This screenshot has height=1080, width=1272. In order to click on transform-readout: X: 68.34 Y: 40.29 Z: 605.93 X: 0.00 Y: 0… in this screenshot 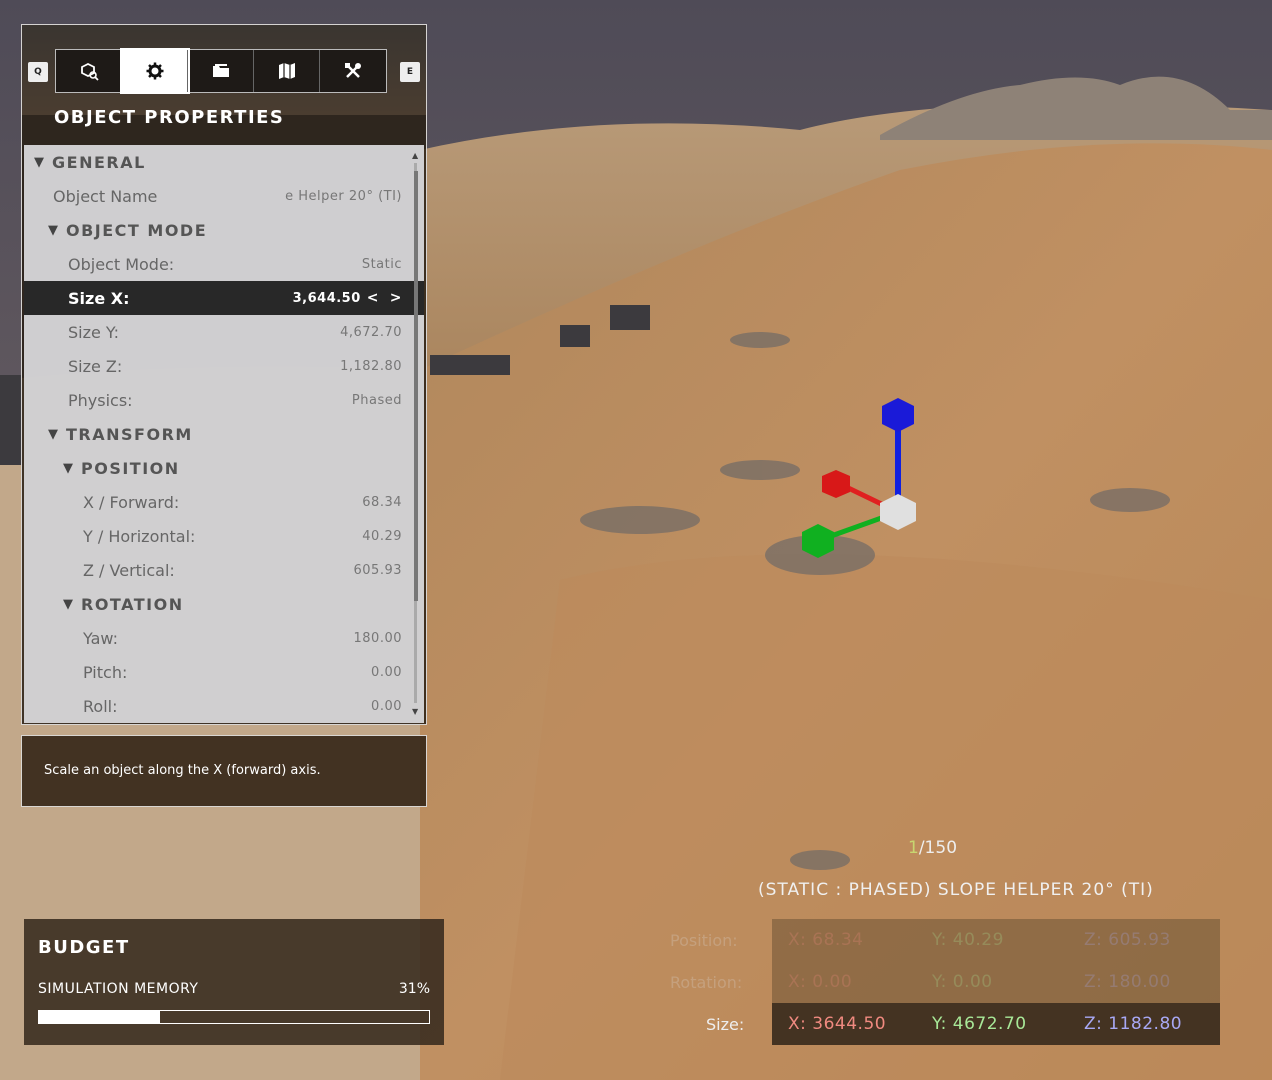, I will do `click(996, 982)`.